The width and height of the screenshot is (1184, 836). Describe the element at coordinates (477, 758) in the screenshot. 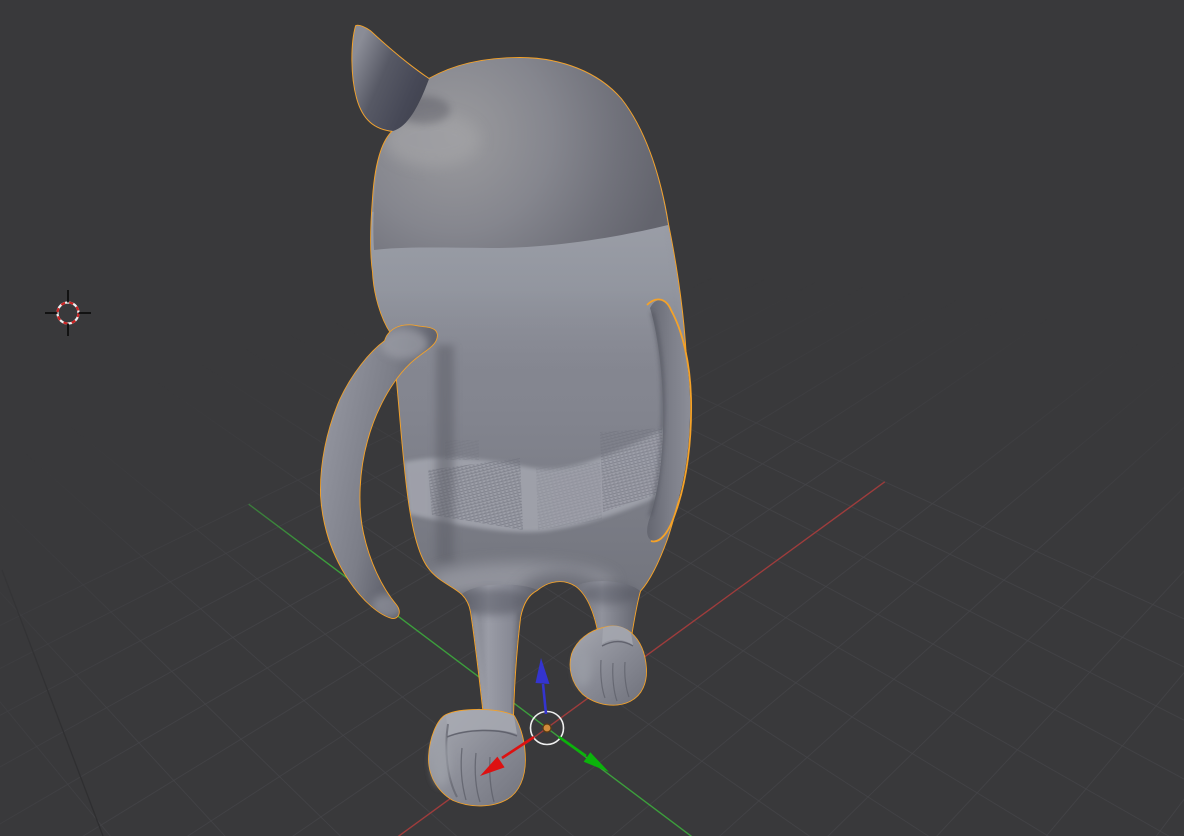

I see `left-boot` at that location.